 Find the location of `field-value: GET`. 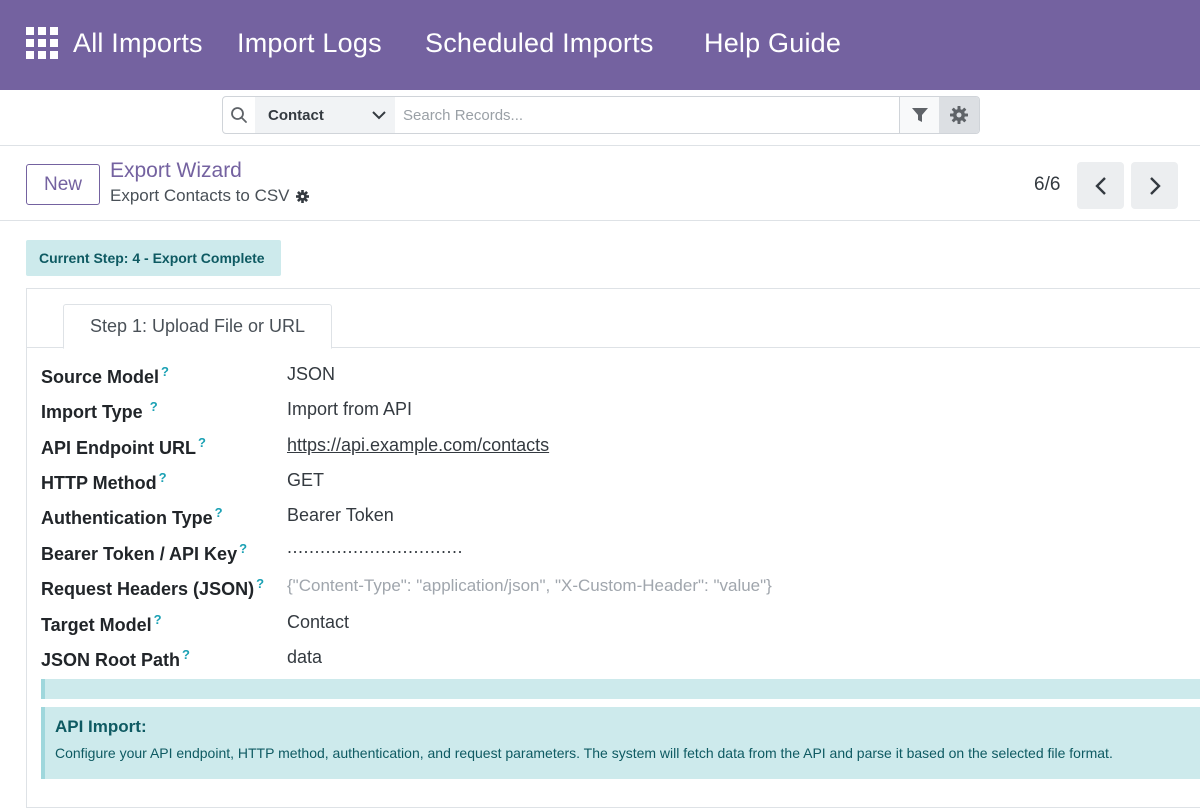

field-value: GET is located at coordinates (305, 480).